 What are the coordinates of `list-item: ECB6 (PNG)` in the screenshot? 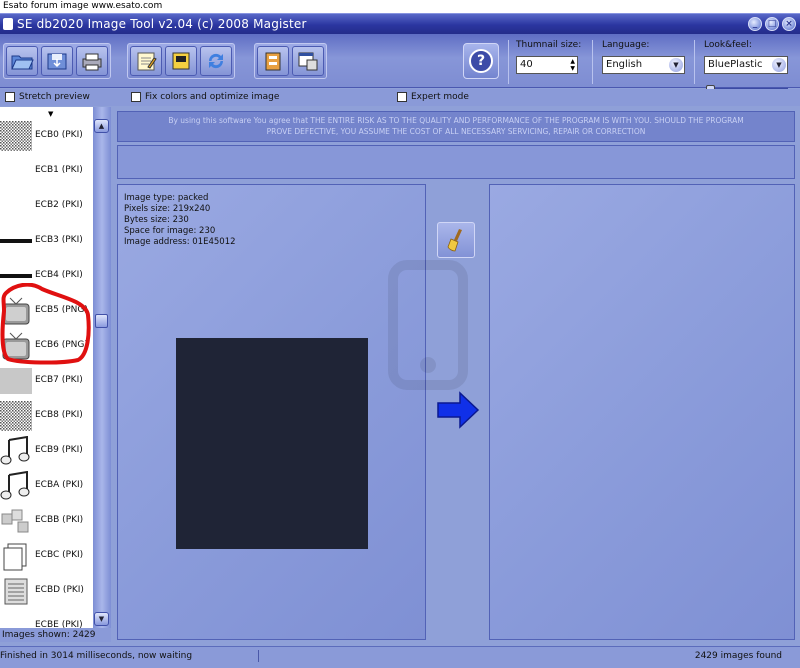 It's located at (46, 346).